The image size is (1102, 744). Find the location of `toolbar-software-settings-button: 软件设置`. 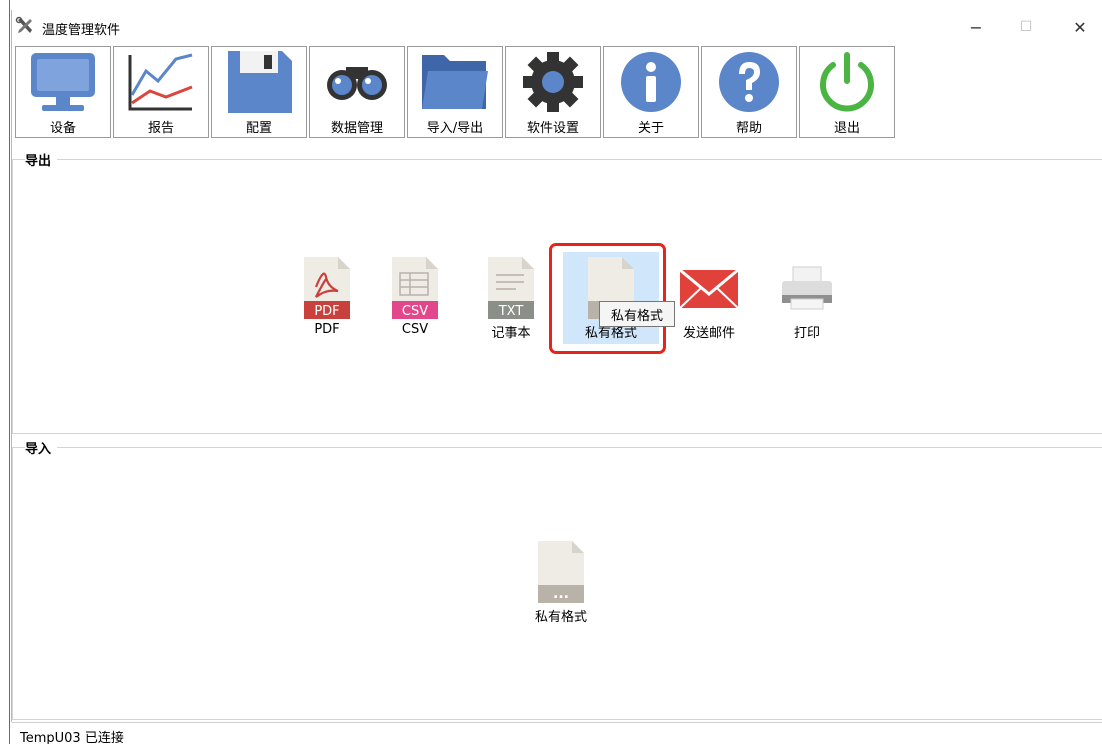

toolbar-software-settings-button: 软件设置 is located at coordinates (553, 92).